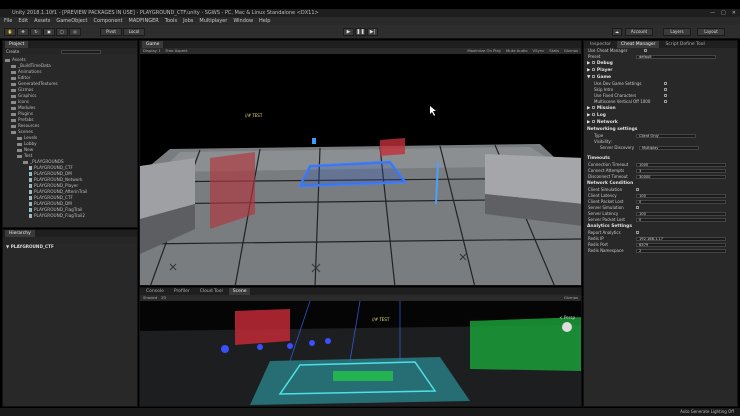 The image size is (740, 416). I want to click on use-cheat-manager-checkbox, so click(645, 50).